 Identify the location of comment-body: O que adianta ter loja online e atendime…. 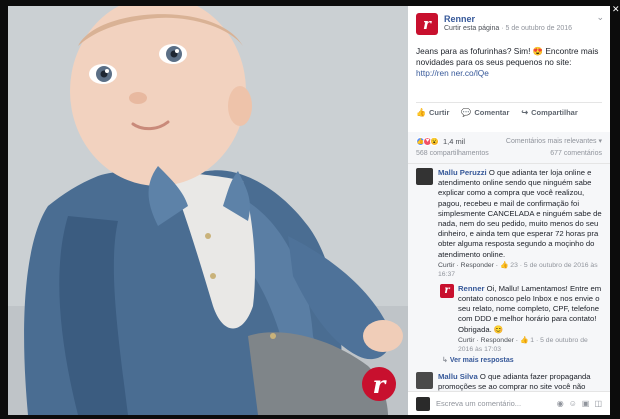
(520, 213).